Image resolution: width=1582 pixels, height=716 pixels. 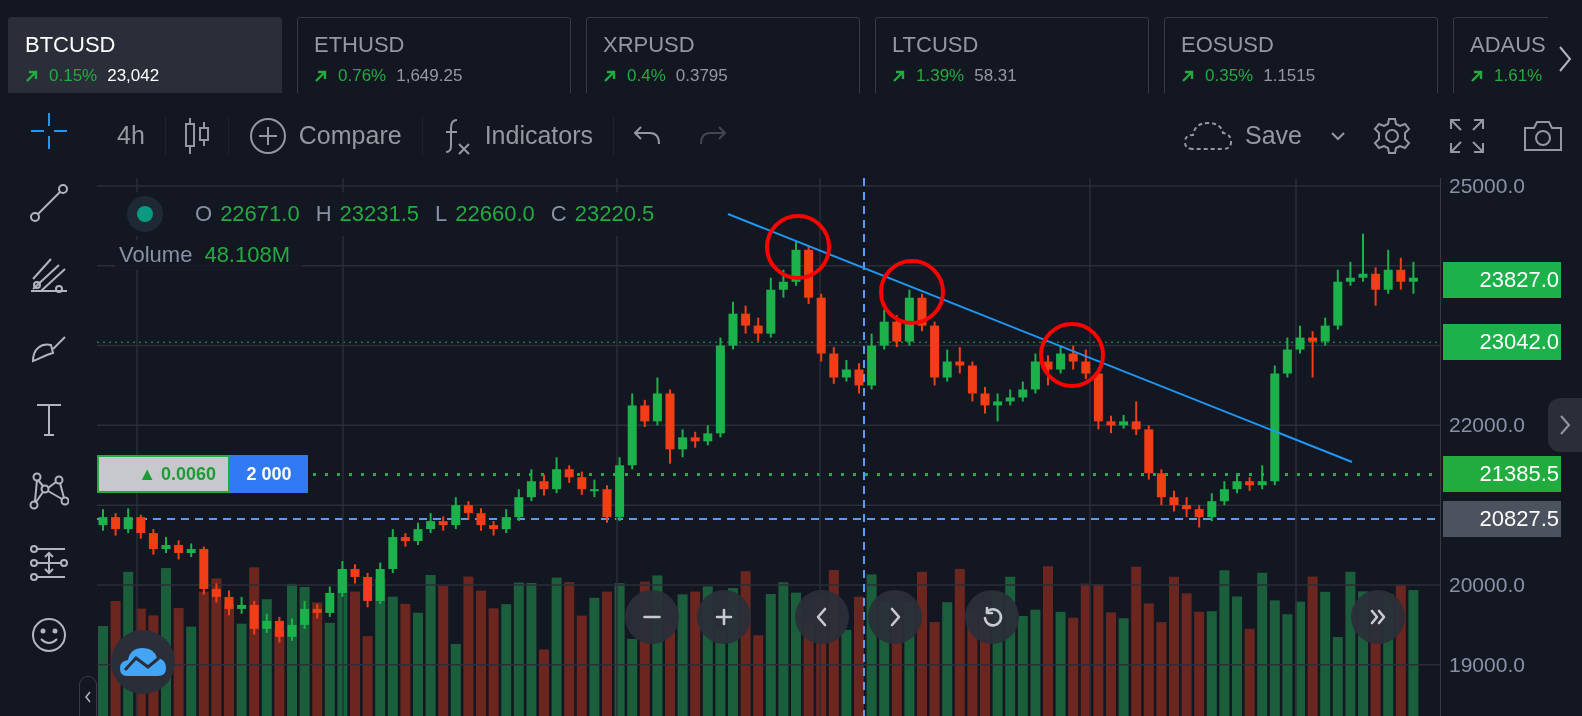 What do you see at coordinates (156, 255) in the screenshot?
I see `volume-label: Volume` at bounding box center [156, 255].